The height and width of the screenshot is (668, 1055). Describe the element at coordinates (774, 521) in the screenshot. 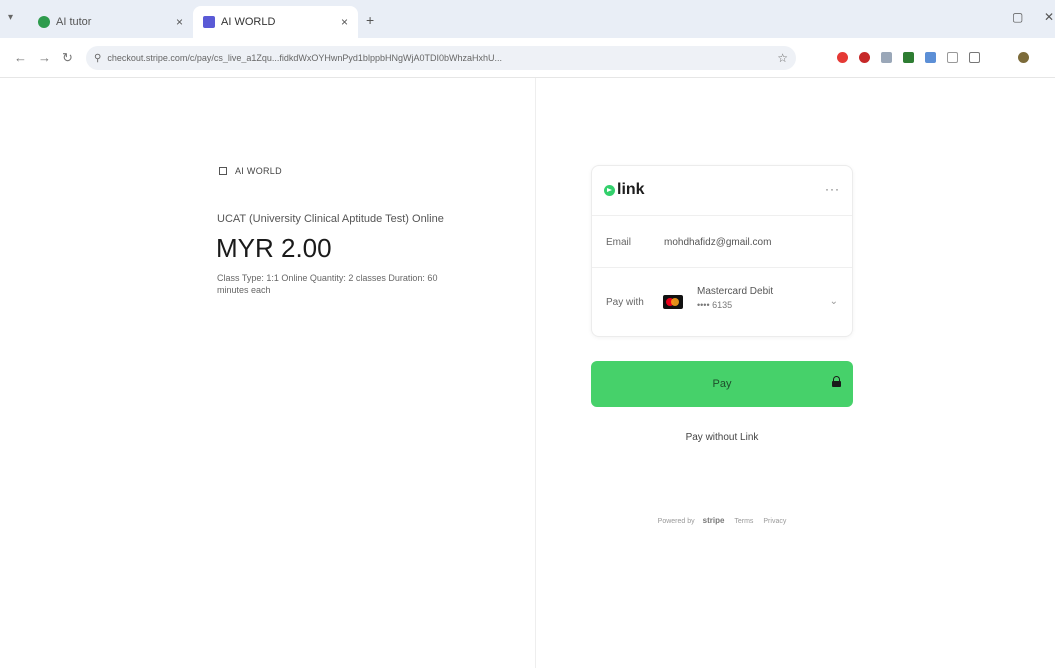

I see `privacy-link: Privacy` at that location.